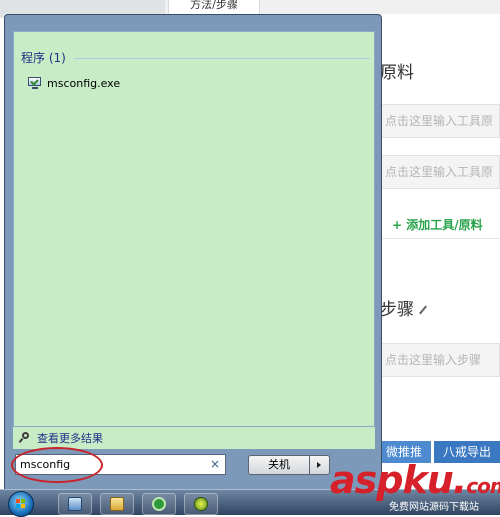 Image resolution: width=500 pixels, height=517 pixels. I want to click on tool-material-input-2: 点击这里输入工具原, so click(439, 172).